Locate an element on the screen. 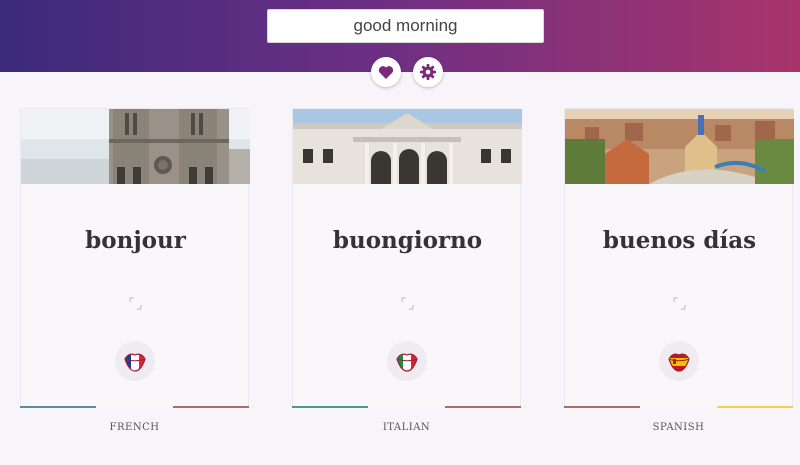  settings-button is located at coordinates (428, 72).